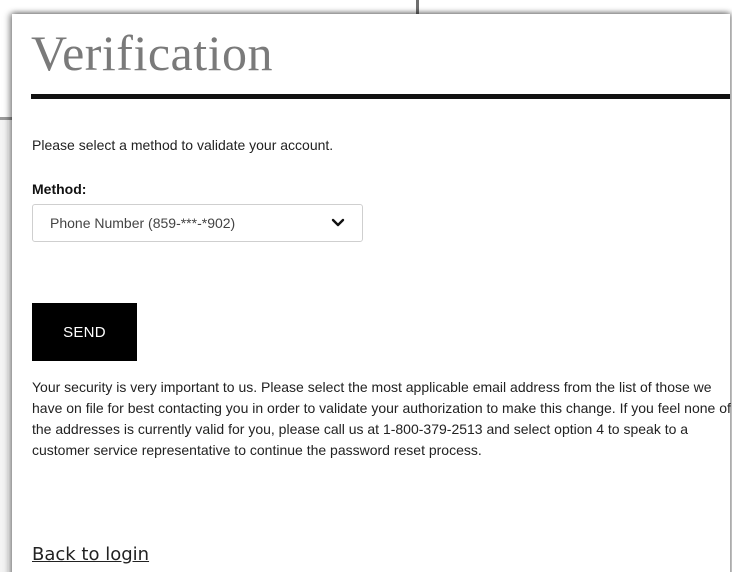 The image size is (732, 572). Describe the element at coordinates (143, 223) in the screenshot. I see `method-select-value: Phone Number (859-***-*902)` at that location.